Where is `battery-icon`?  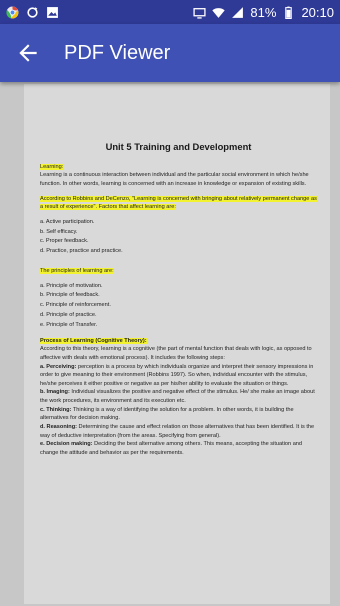 battery-icon is located at coordinates (288, 12).